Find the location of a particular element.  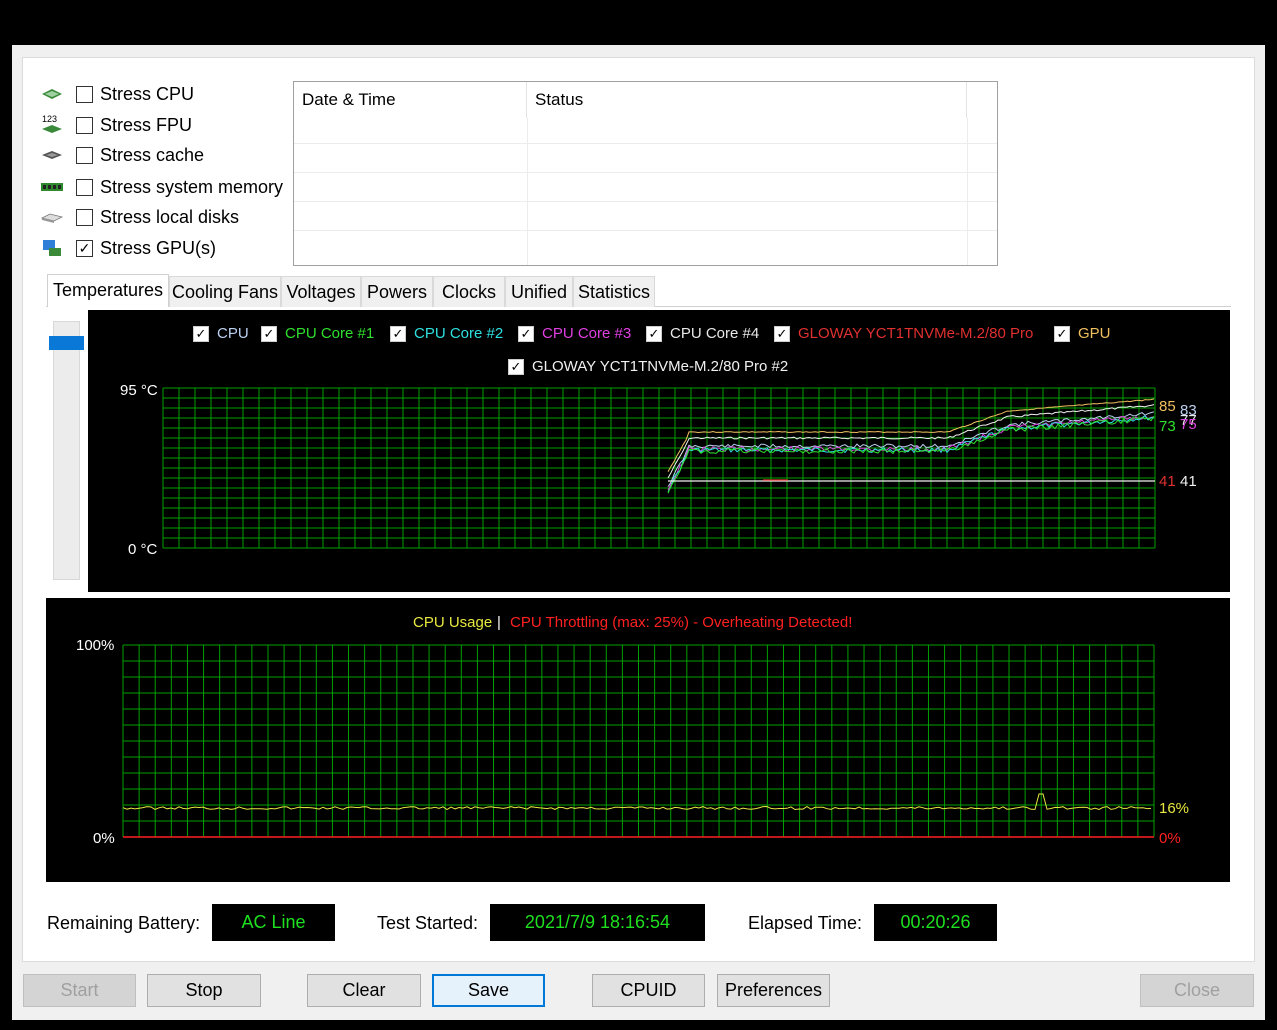

event-log-table: Date & Time Status is located at coordinates (645, 173).